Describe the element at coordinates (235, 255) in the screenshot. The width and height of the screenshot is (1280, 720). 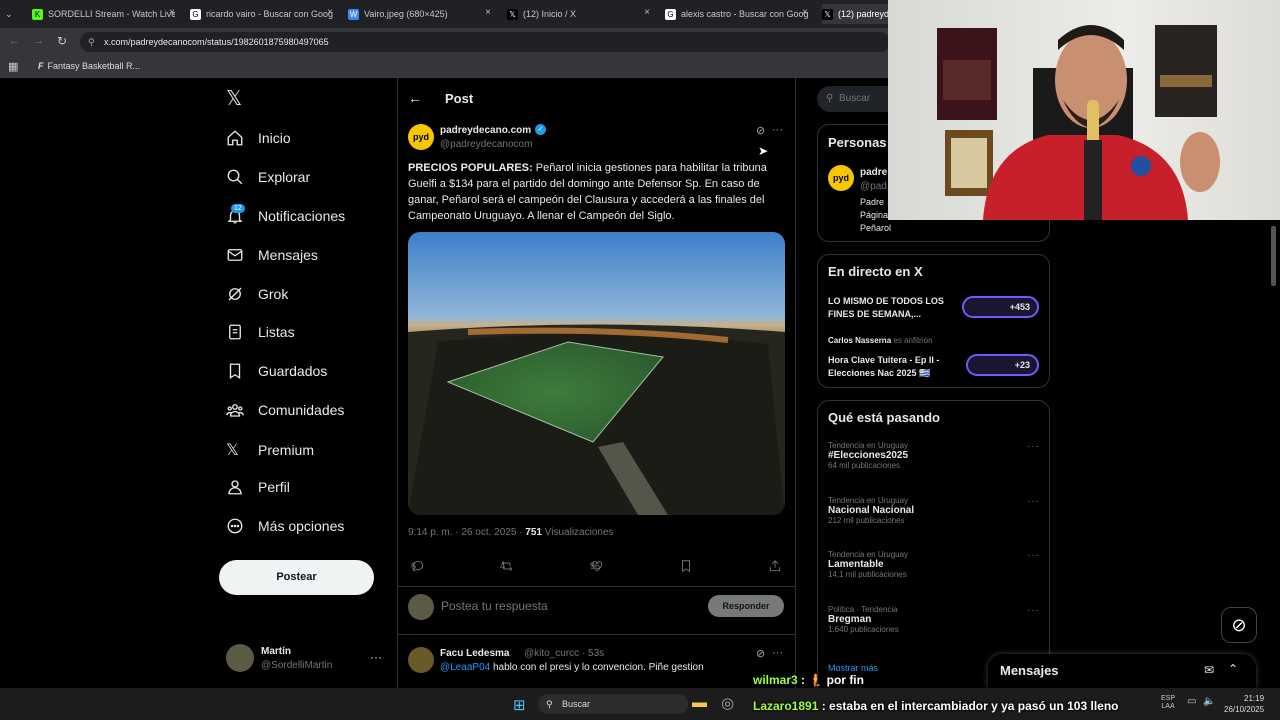
I see `mail-icon` at that location.